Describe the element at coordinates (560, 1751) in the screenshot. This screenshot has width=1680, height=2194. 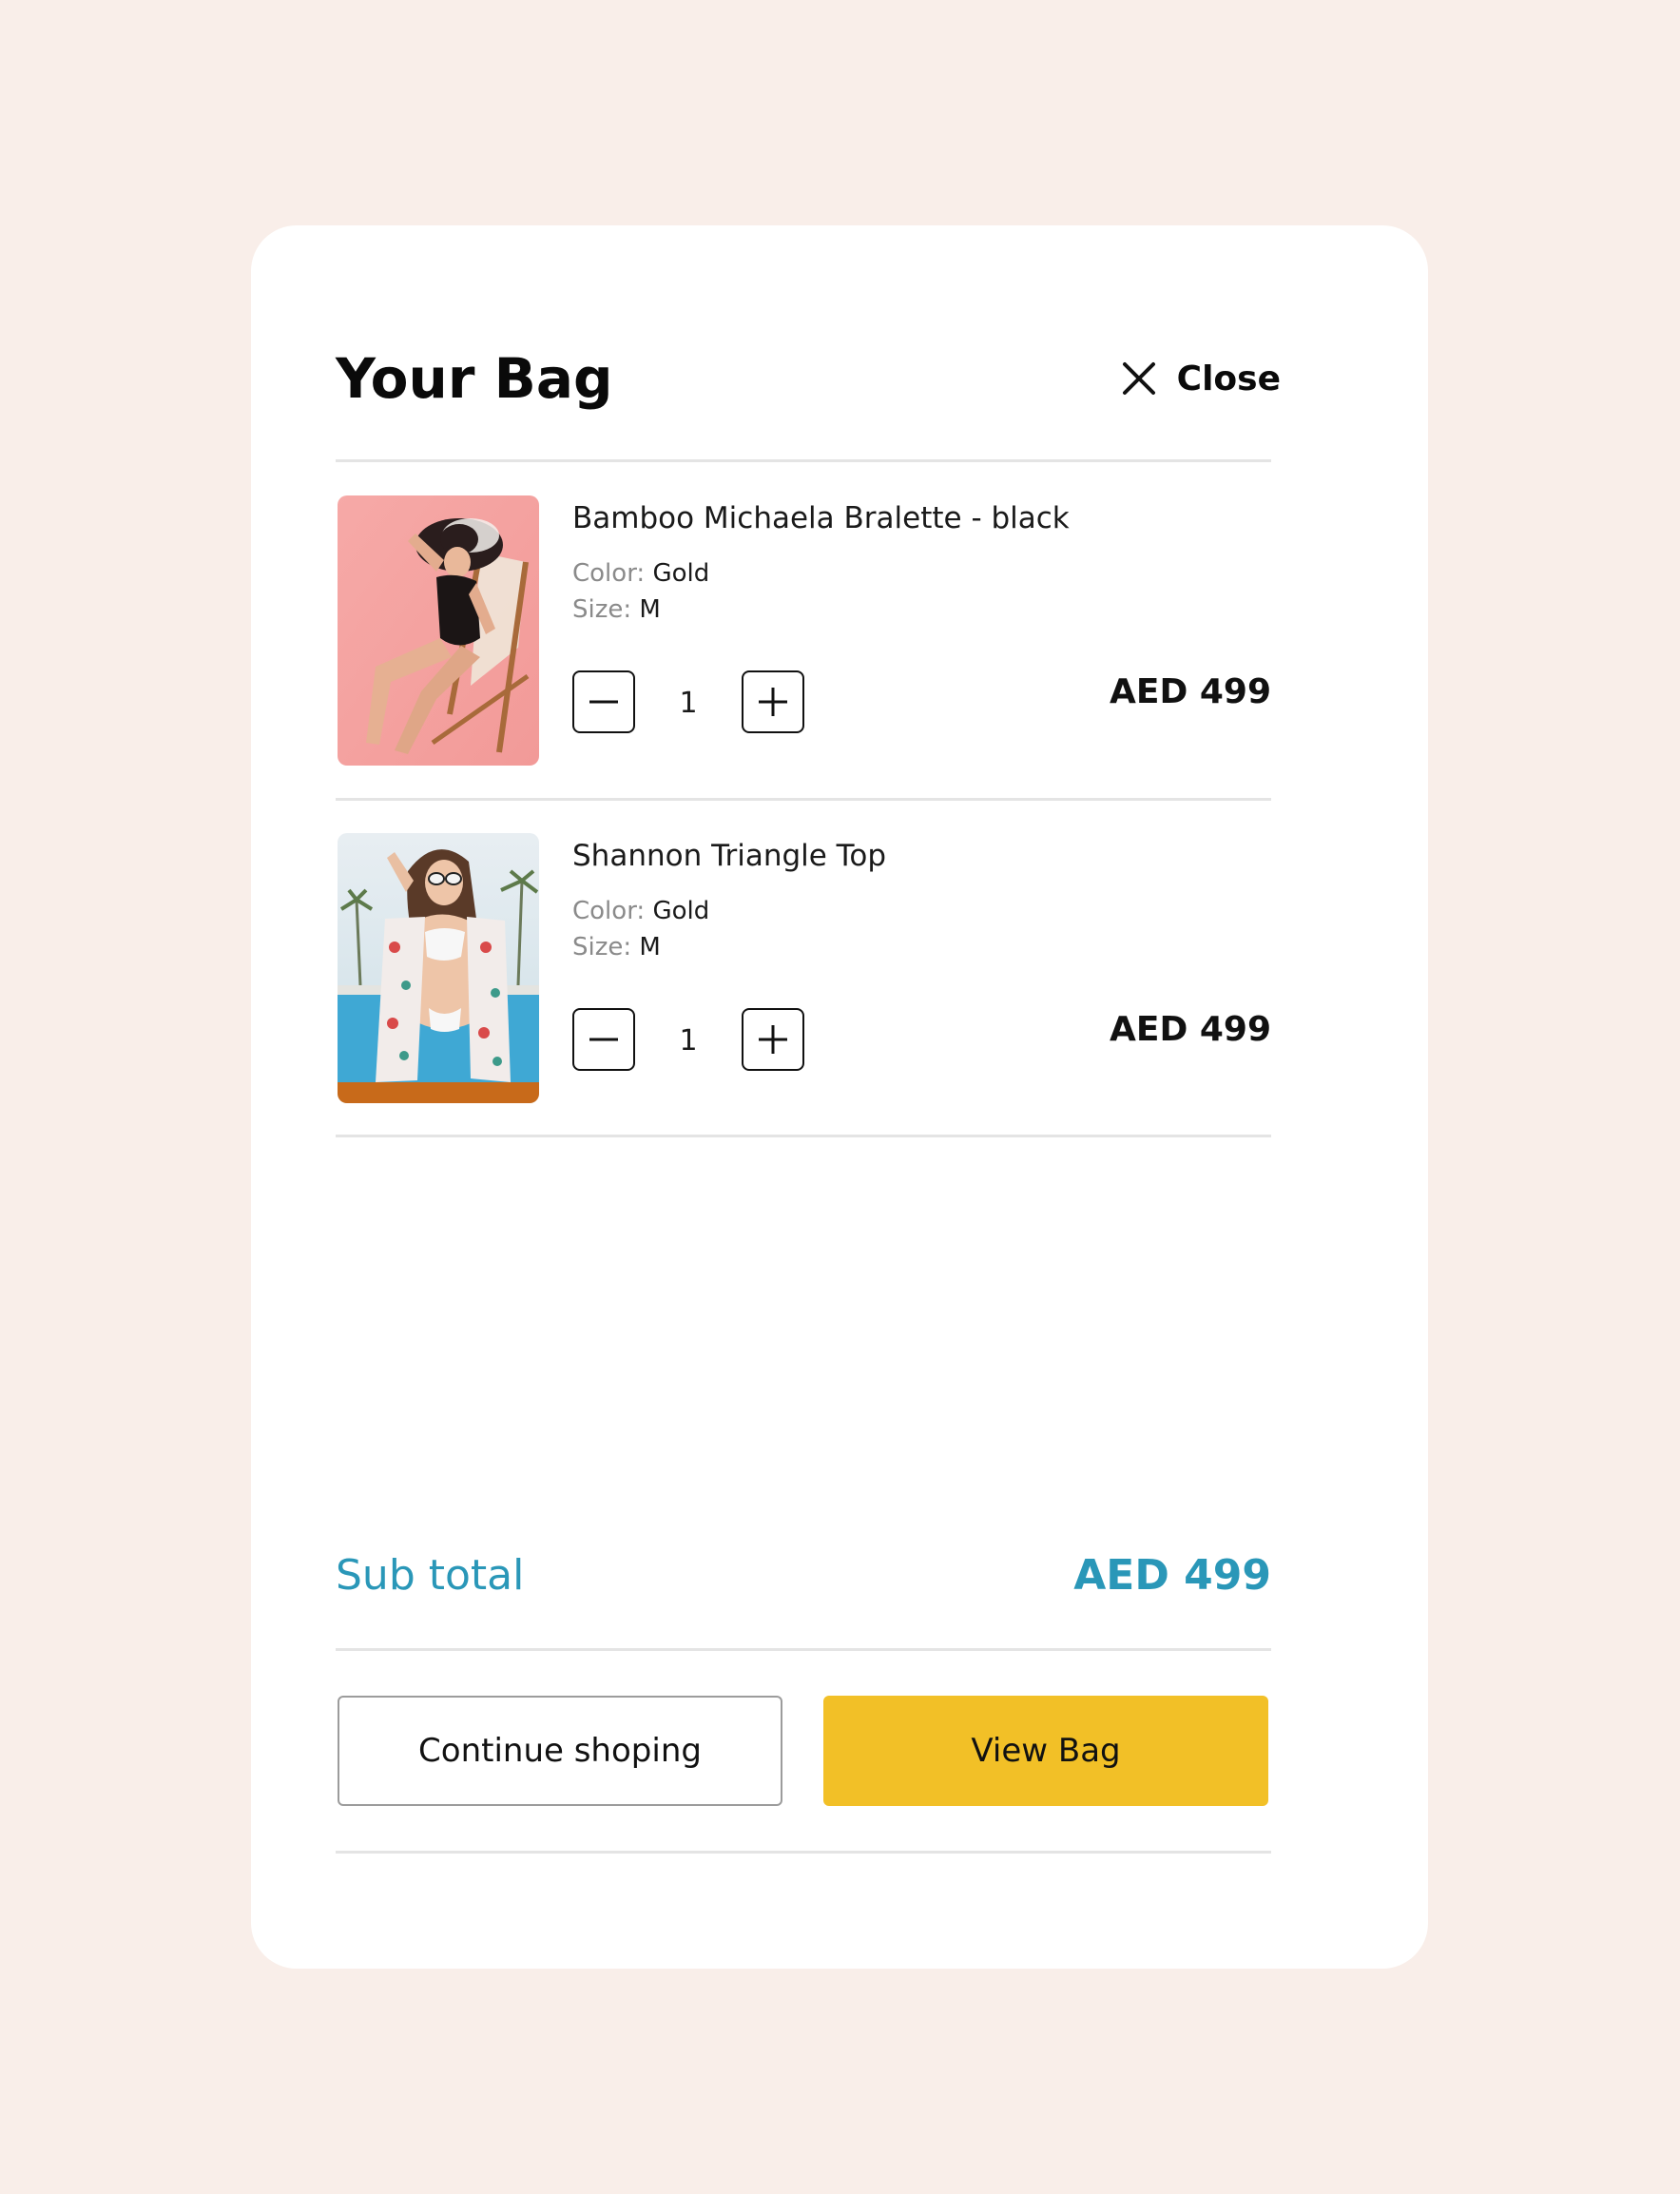
I see `continue-shopping-button: Continue shoping` at that location.